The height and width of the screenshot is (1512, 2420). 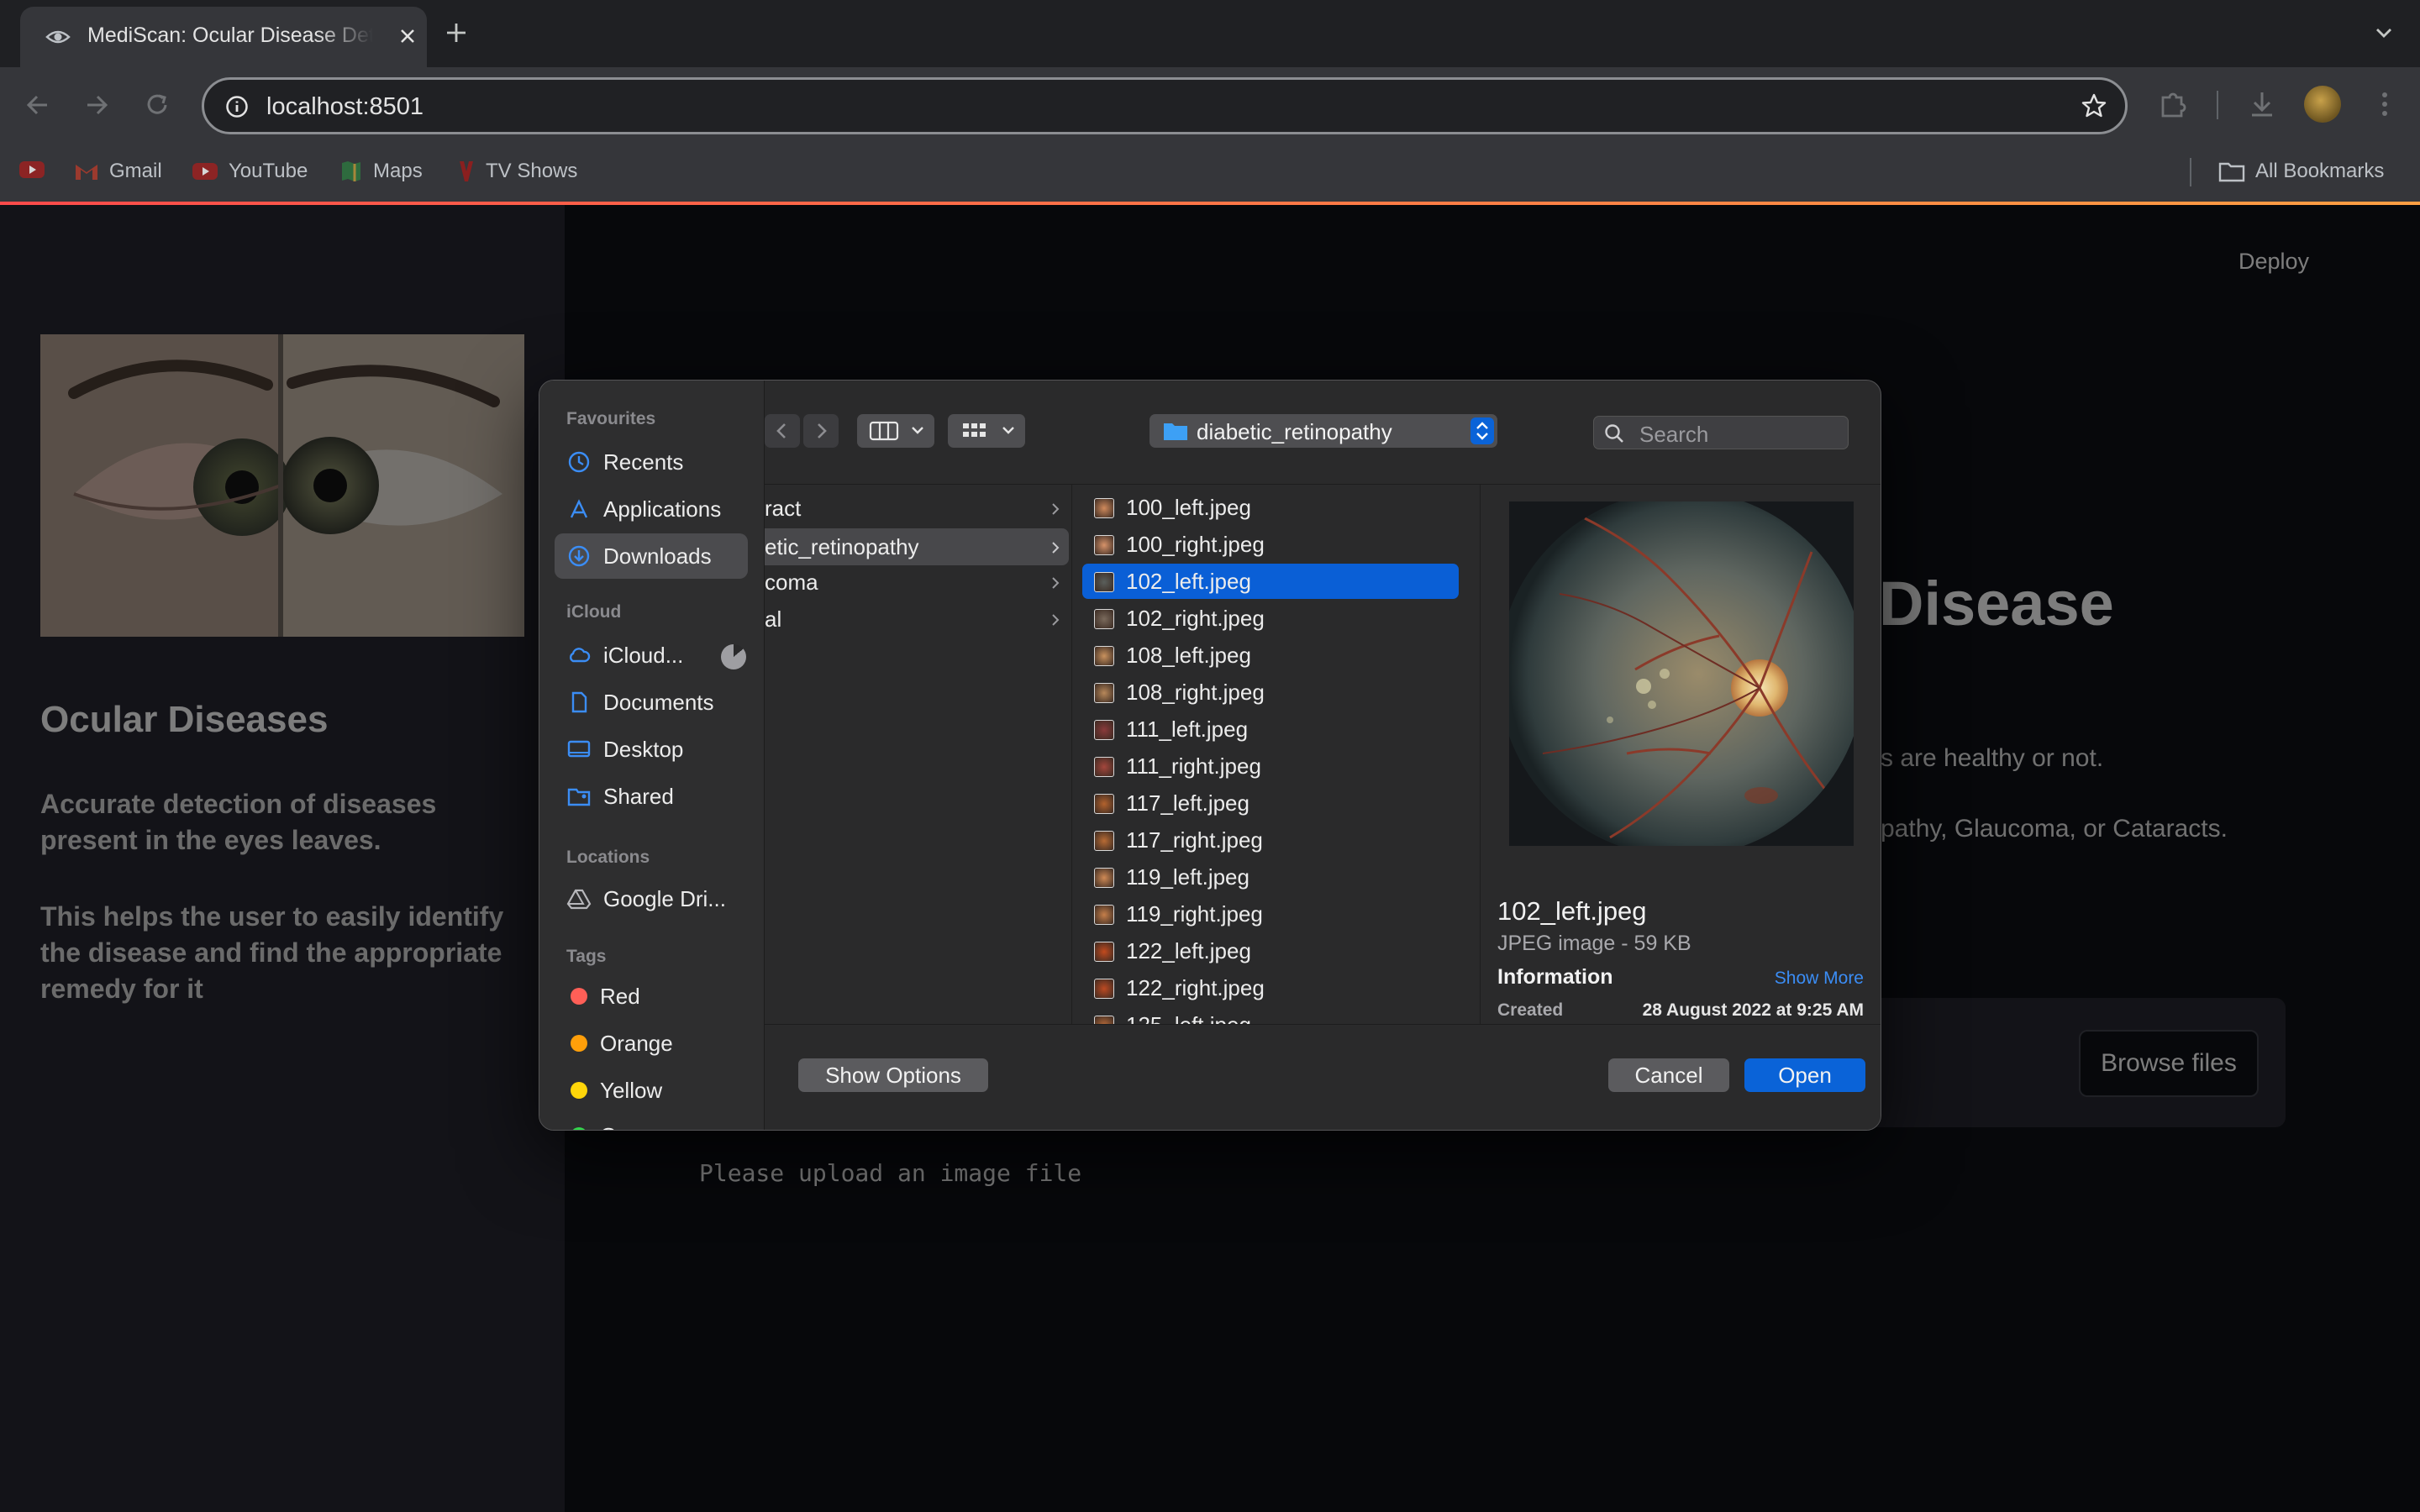 I want to click on search-field: Search, so click(x=1721, y=432).